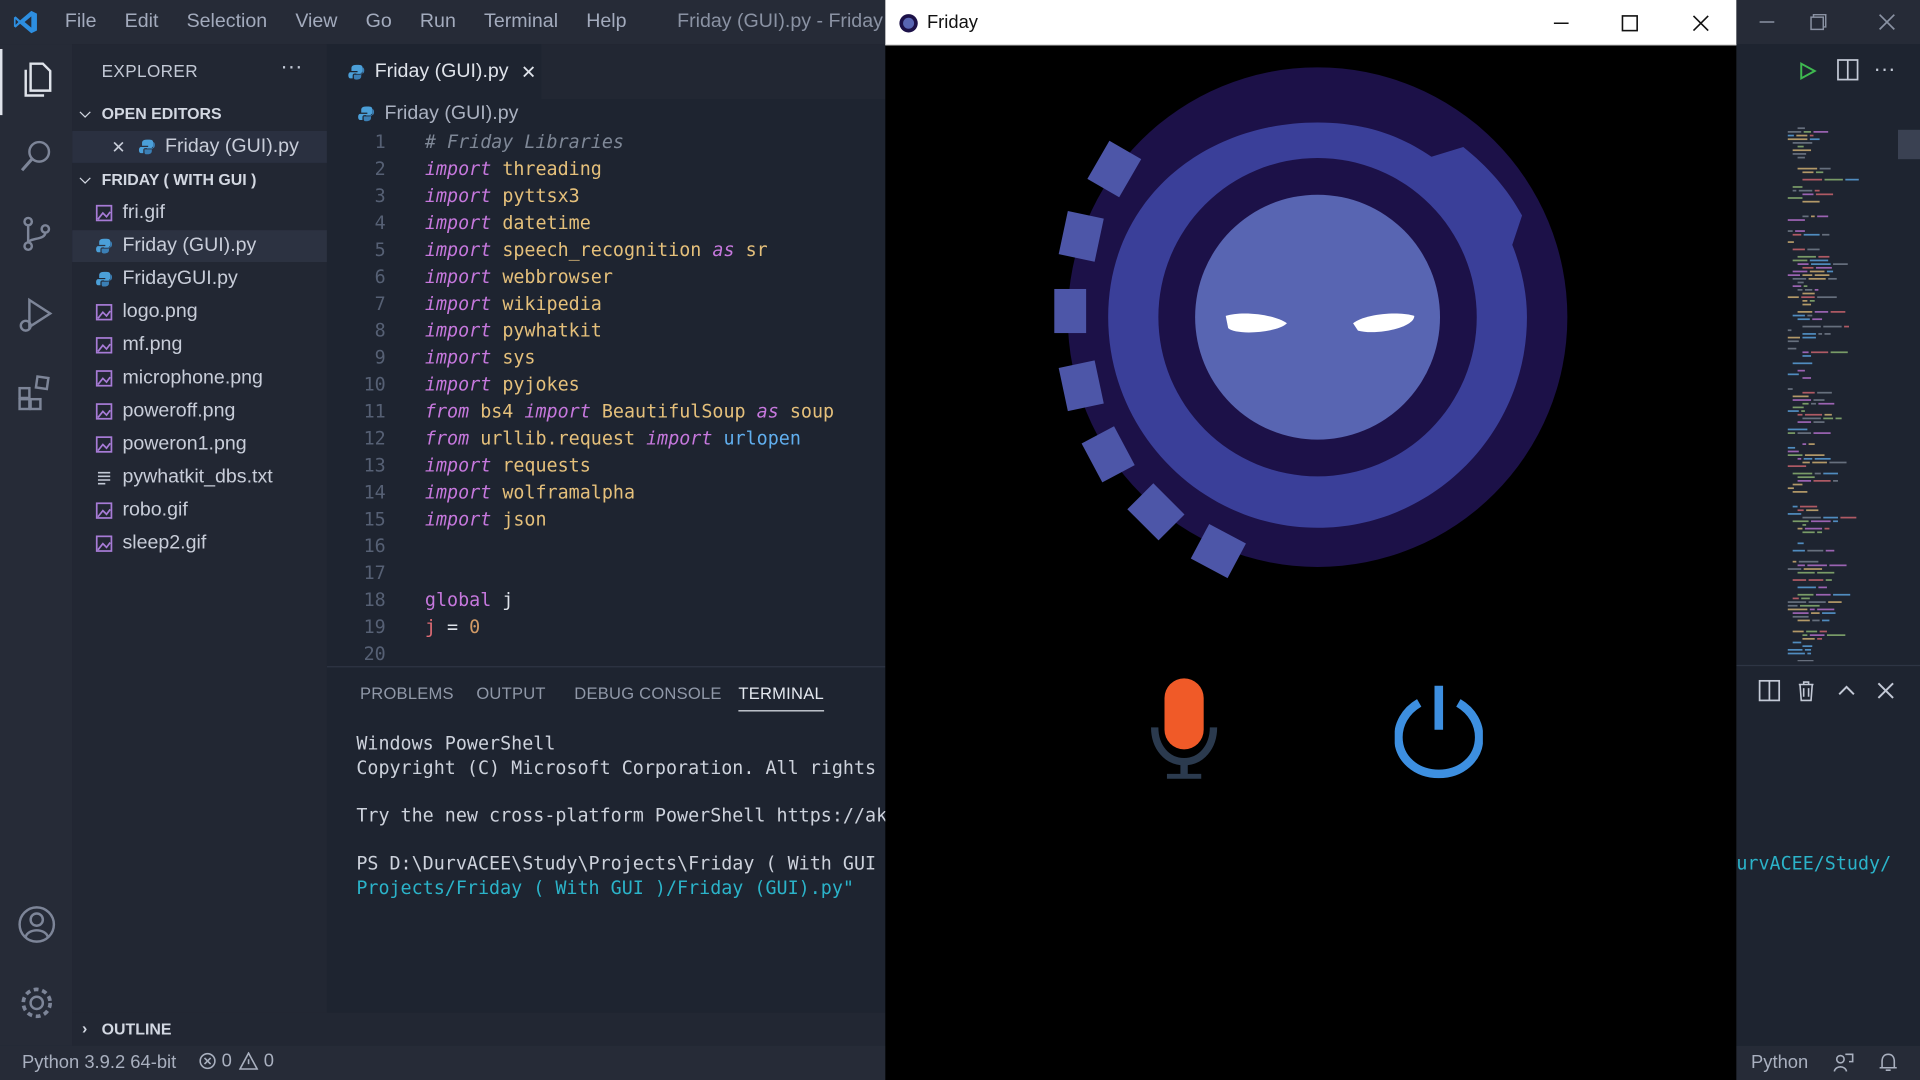  What do you see at coordinates (37, 156) in the screenshot?
I see `search-icon` at bounding box center [37, 156].